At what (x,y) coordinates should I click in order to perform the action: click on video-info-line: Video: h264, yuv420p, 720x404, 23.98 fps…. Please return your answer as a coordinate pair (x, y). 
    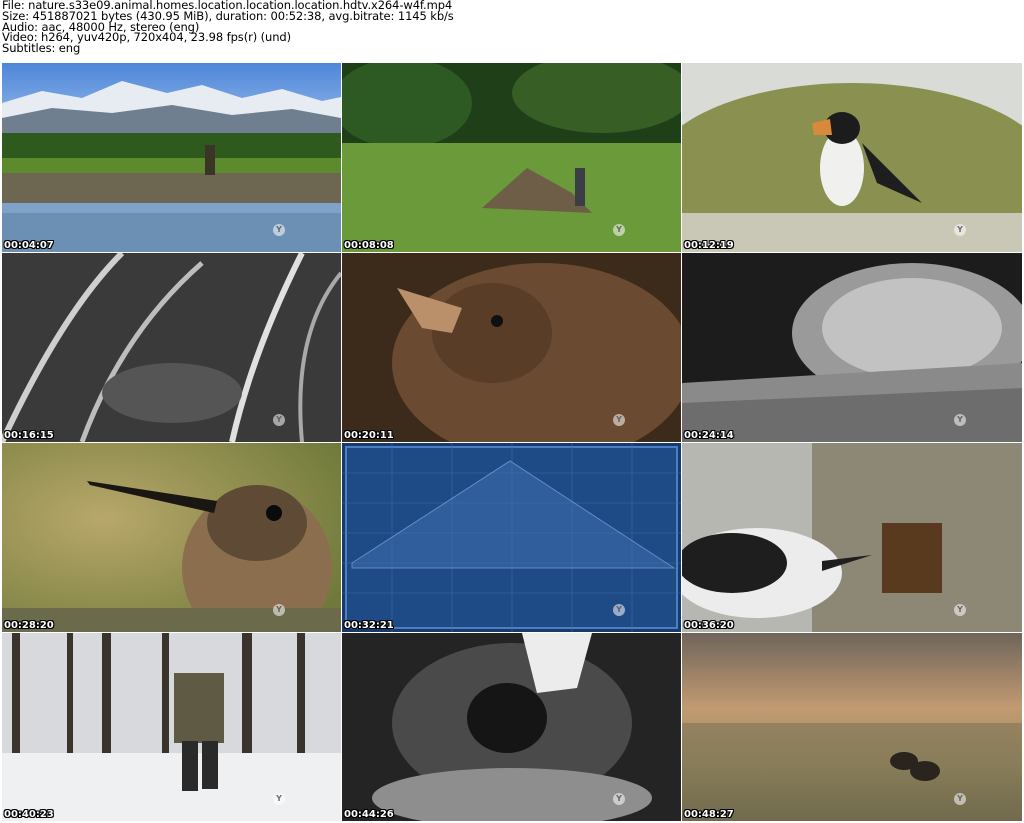
    Looking at the image, I should click on (147, 37).